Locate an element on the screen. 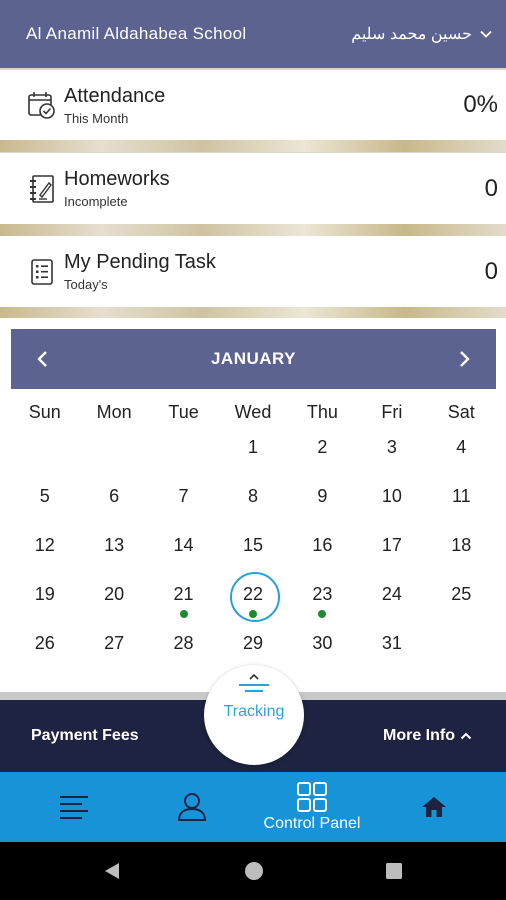 The image size is (506, 900). calendar-day: 29 is located at coordinates (252, 644).